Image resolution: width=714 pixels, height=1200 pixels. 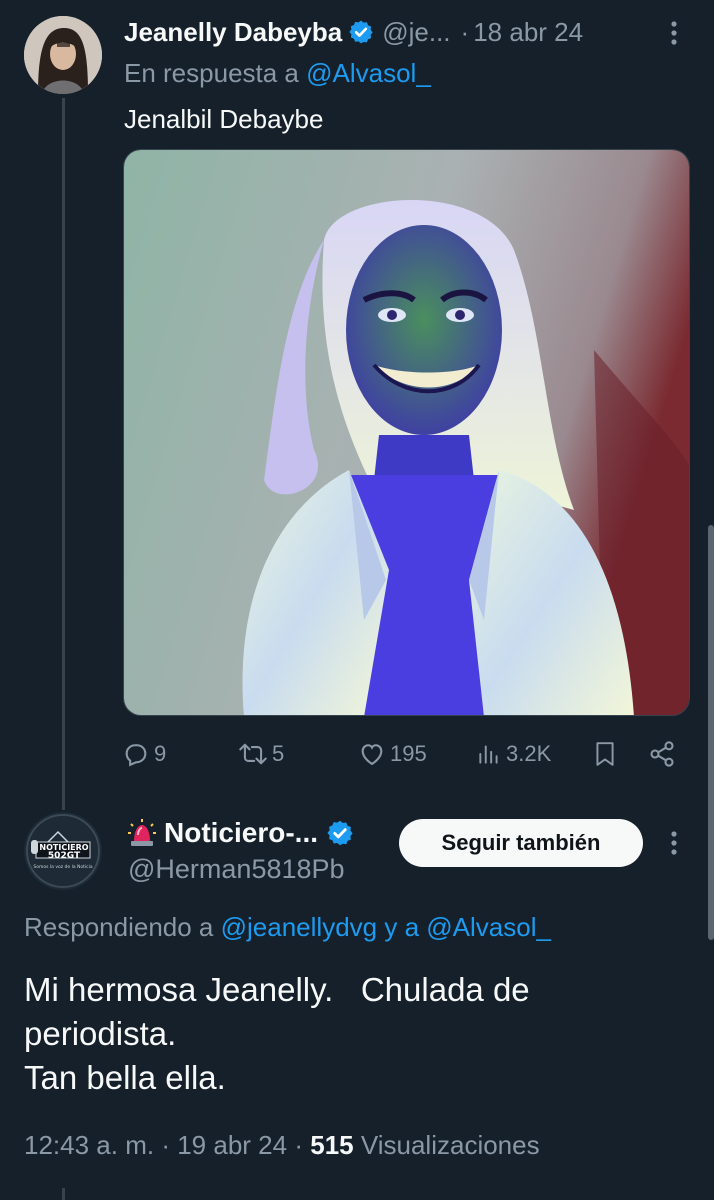 What do you see at coordinates (119, 927) in the screenshot?
I see `reply-prefix: Respondiendo a` at bounding box center [119, 927].